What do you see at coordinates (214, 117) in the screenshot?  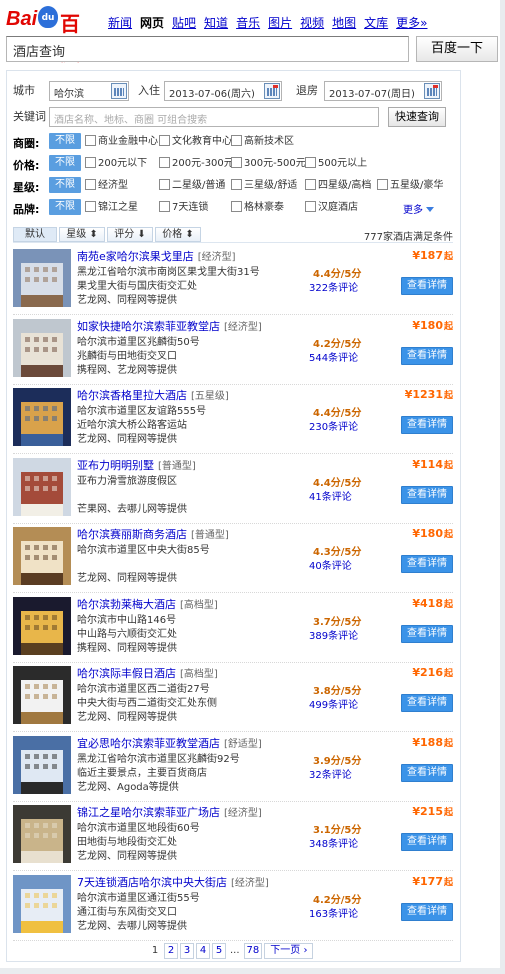 I see `keyword-input: 酒店名称、地标、商圈 可组合搜索` at bounding box center [214, 117].